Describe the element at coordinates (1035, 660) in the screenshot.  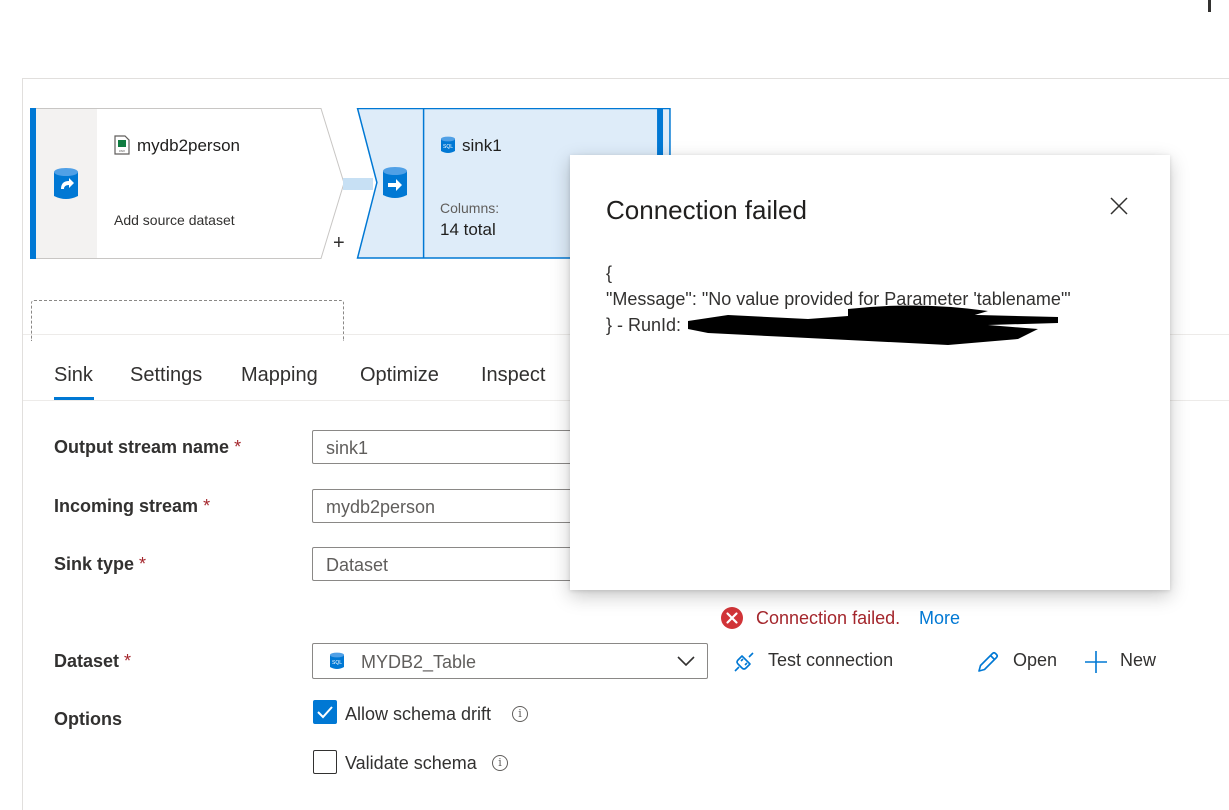
I see `open-label: Open` at that location.